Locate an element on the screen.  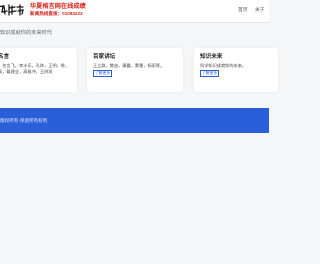
site-footer: 版权所有·保留所有权利 is located at coordinates (134, 120).